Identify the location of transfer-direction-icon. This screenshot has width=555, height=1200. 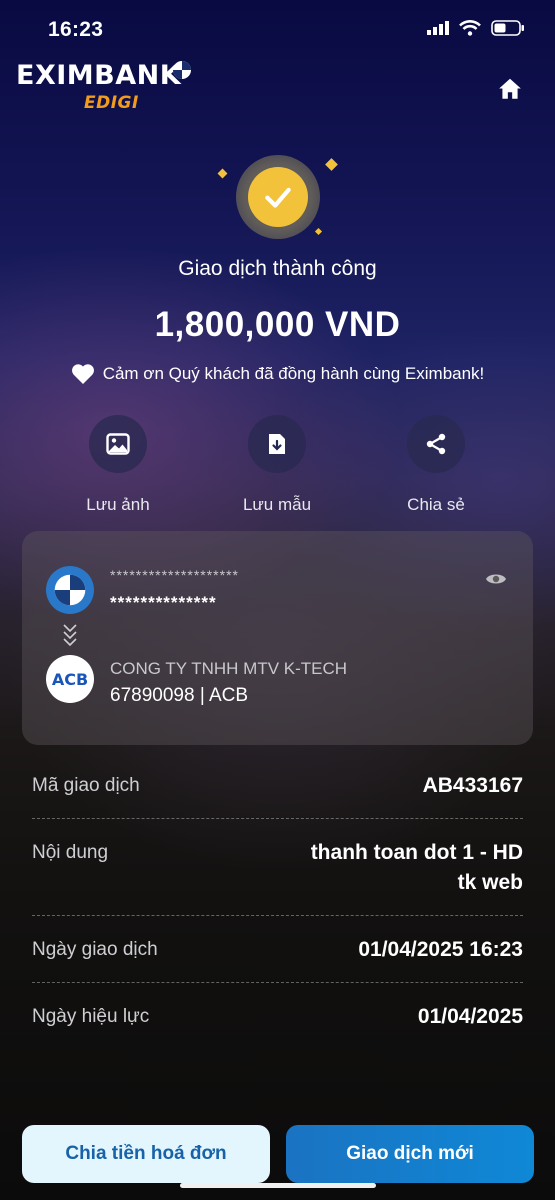
(70, 638).